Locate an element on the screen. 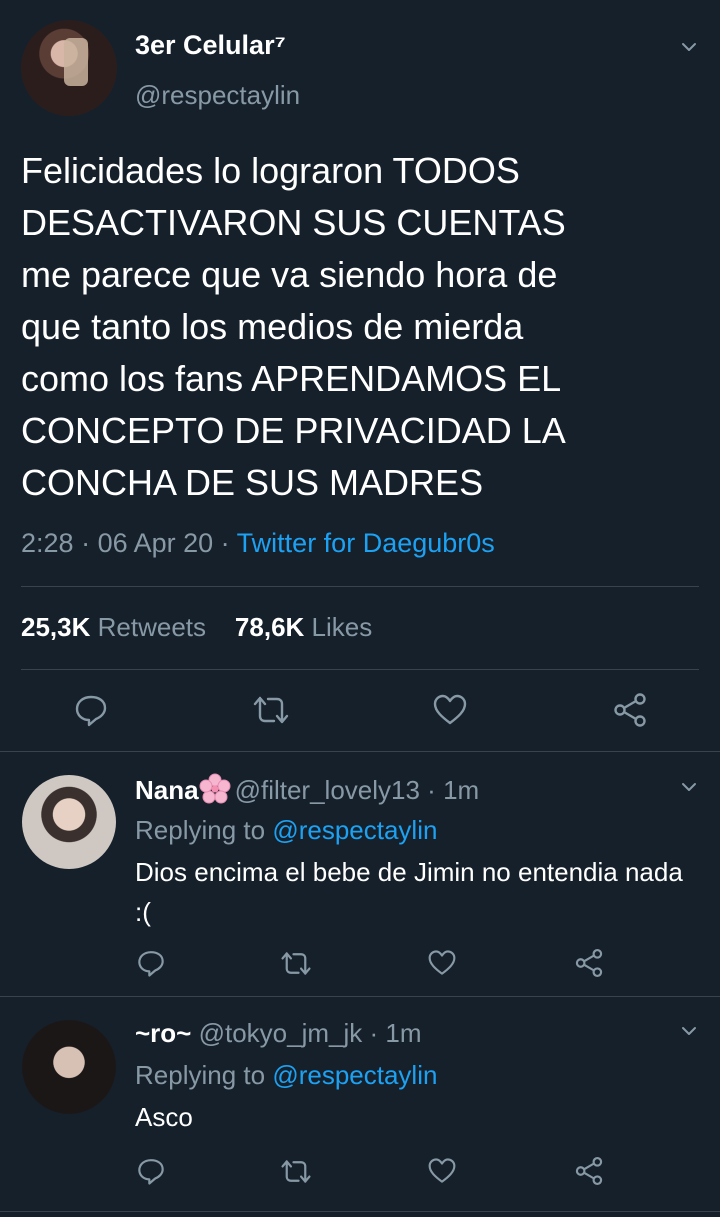 The height and width of the screenshot is (1217, 720). retweets-stat: 25,3K Retweets is located at coordinates (113, 627).